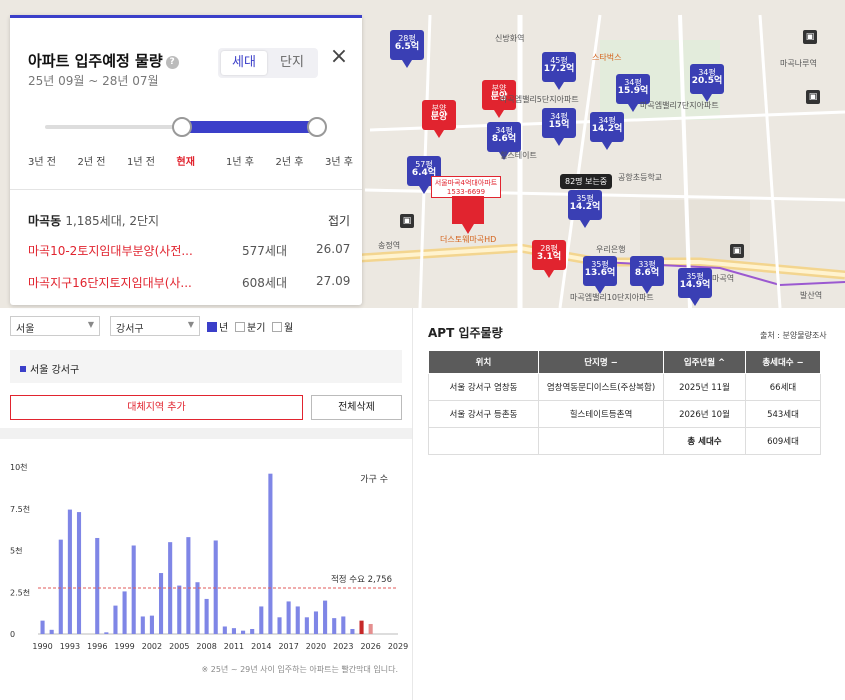 This screenshot has width=845, height=700. Describe the element at coordinates (206, 366) in the screenshot. I see `selected-area-tag: 서울 강서구` at that location.